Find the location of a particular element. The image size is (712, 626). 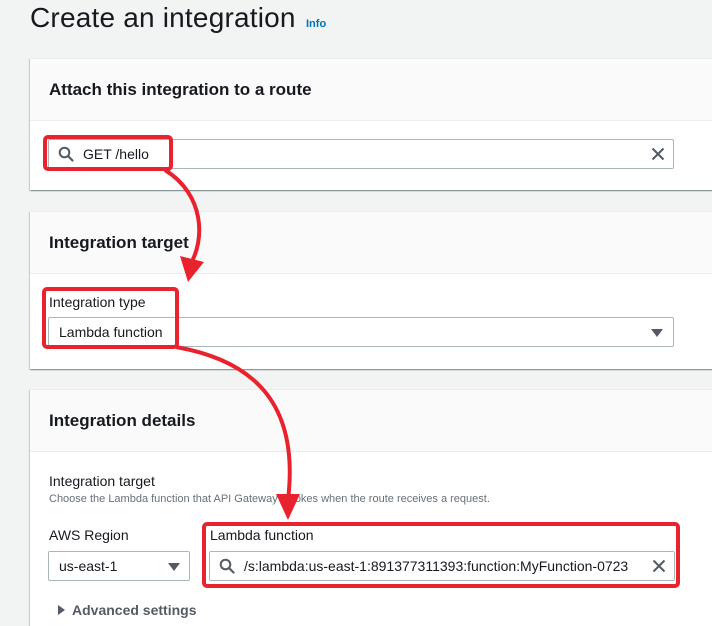

route-value: GET /hello is located at coordinates (116, 154).